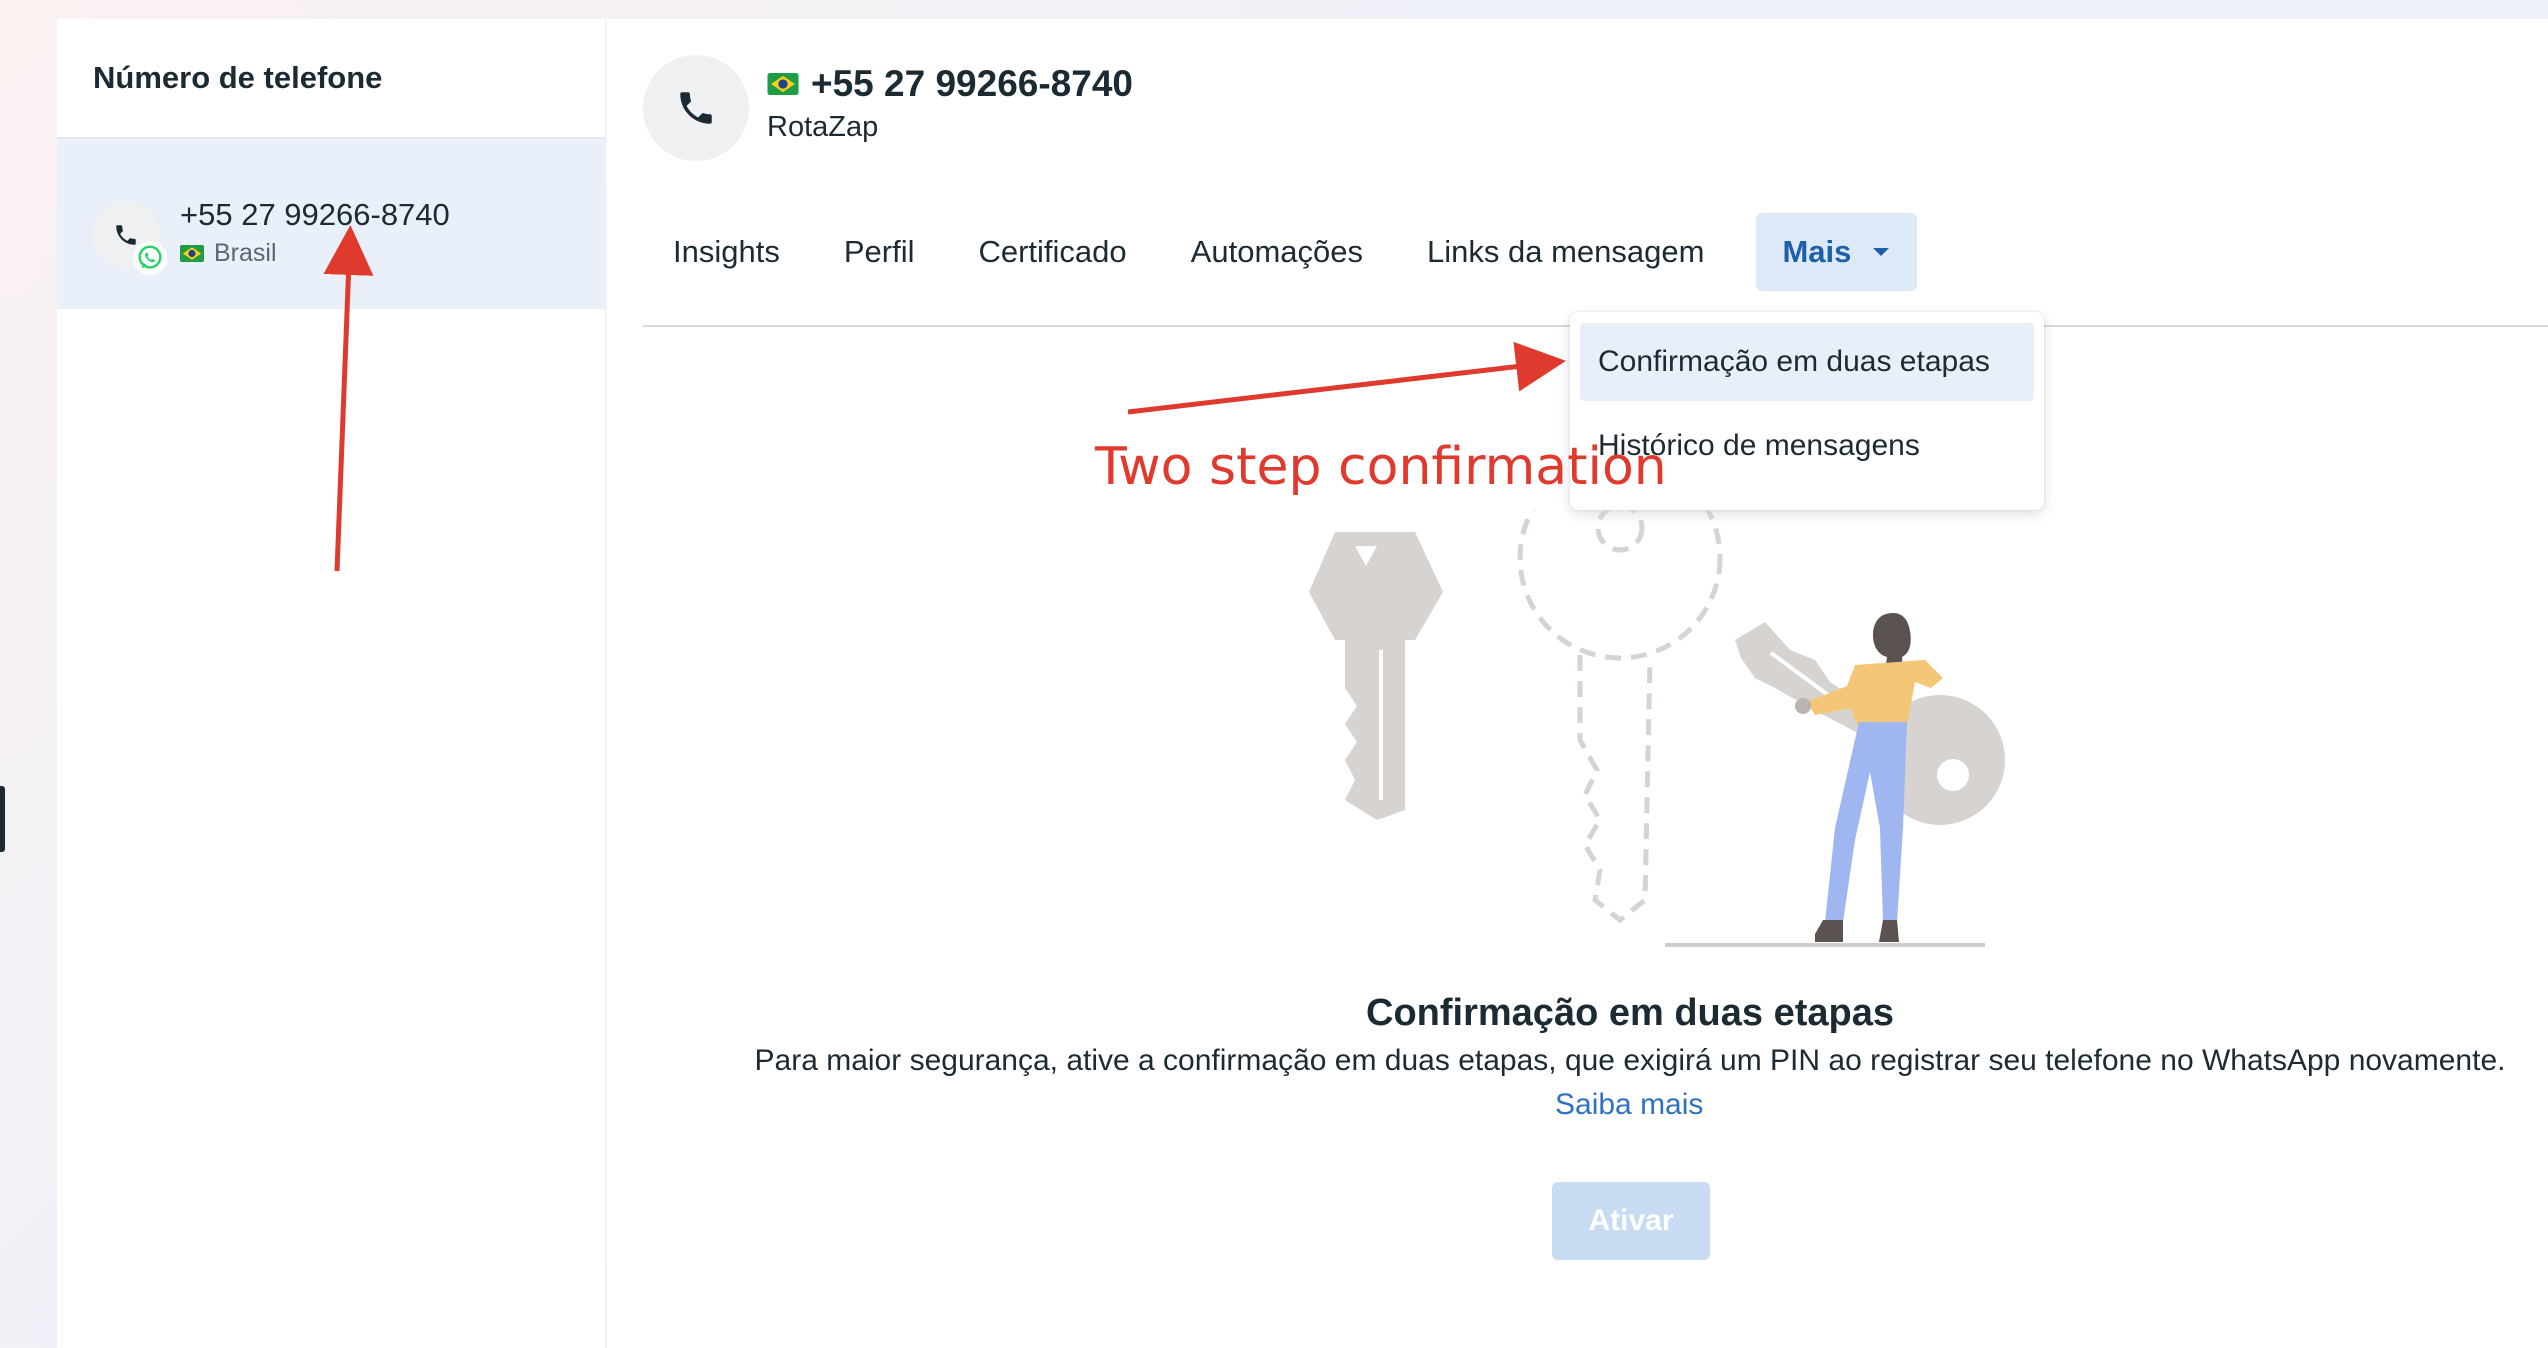  What do you see at coordinates (1565, 252) in the screenshot?
I see `tab-links-da-mensagem: Links da mensagem` at bounding box center [1565, 252].